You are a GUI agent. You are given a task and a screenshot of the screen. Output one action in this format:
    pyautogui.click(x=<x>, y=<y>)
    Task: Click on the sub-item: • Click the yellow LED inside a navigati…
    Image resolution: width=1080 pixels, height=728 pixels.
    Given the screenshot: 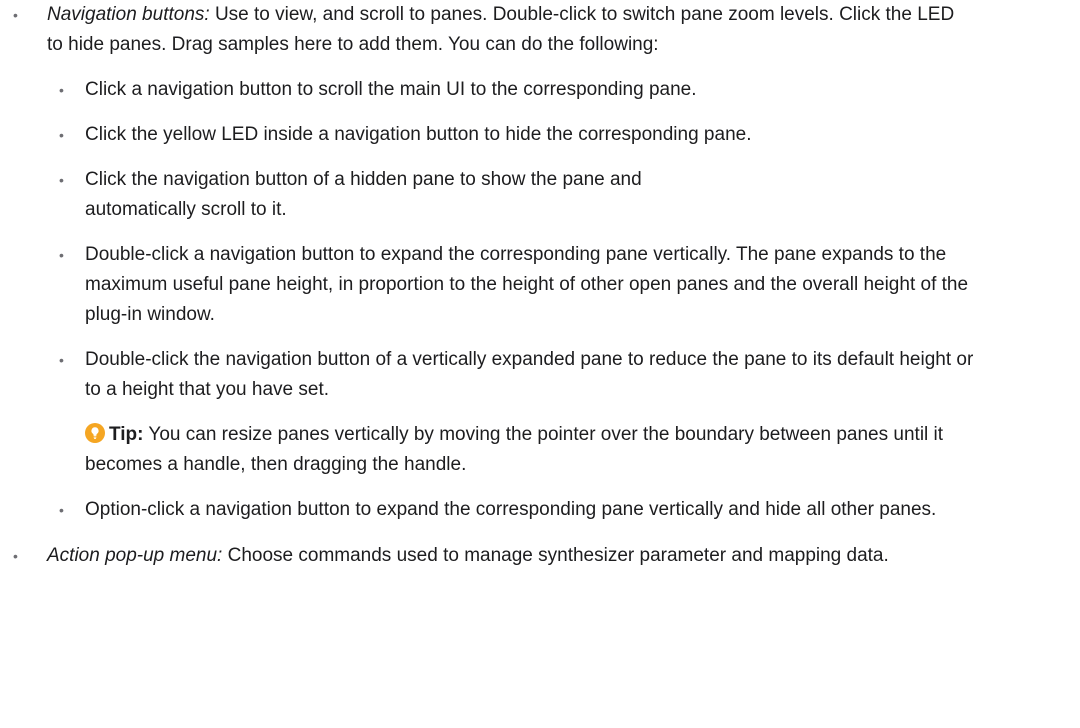 What is the action you would take?
    pyautogui.click(x=504, y=135)
    